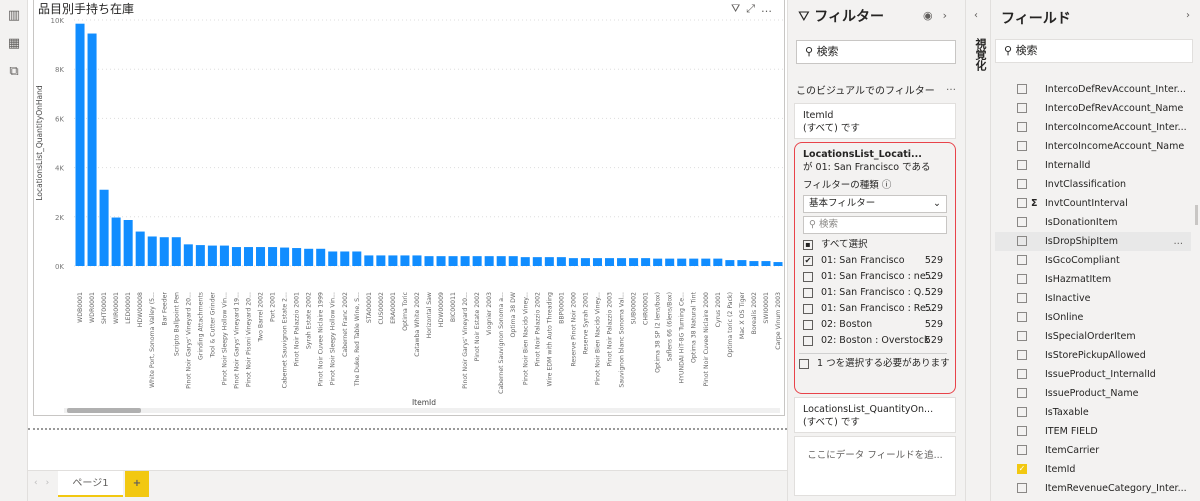 Image resolution: width=1200 pixels, height=501 pixels. Describe the element at coordinates (40, 483) in the screenshot. I see `prev-page-button: ‹` at that location.